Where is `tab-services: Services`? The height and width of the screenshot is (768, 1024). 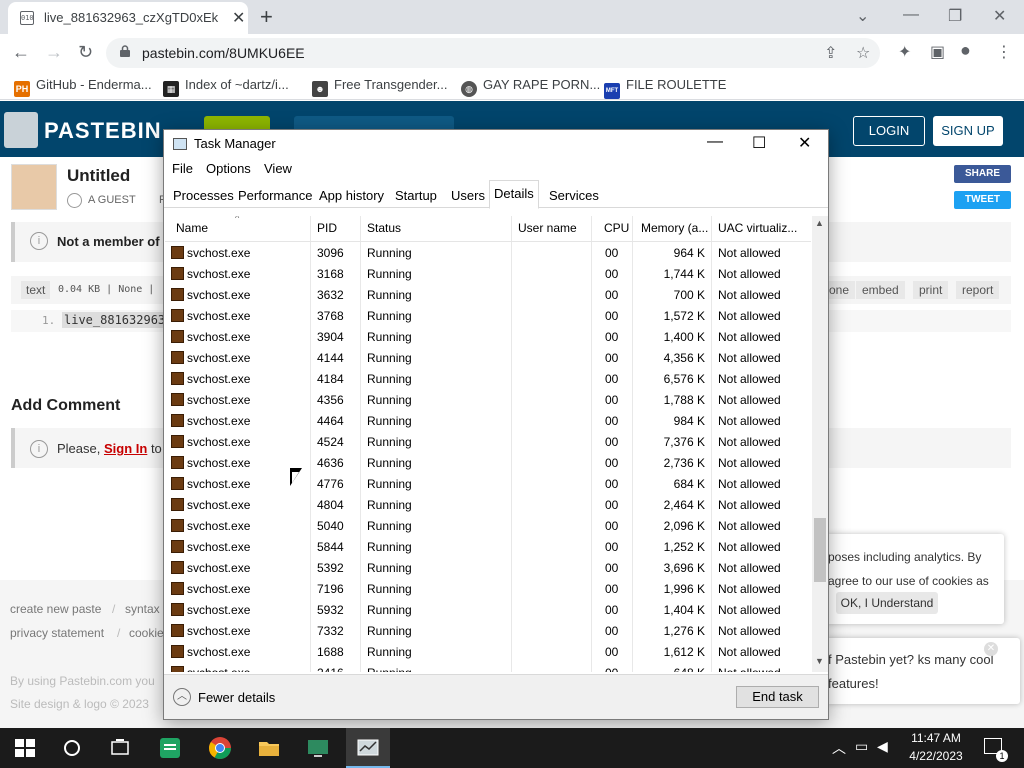 tab-services: Services is located at coordinates (574, 195).